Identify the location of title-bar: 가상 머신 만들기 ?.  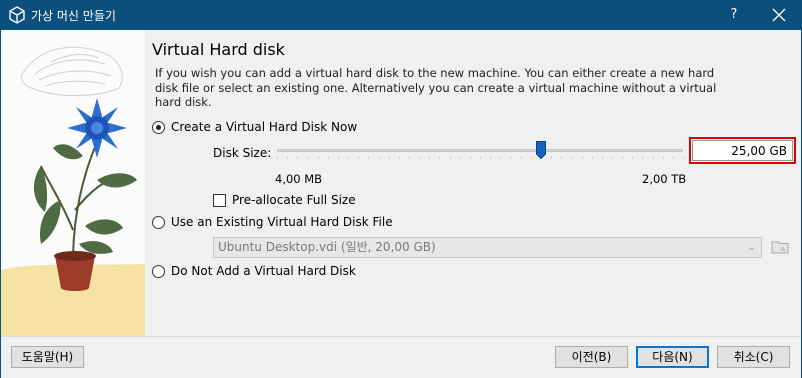
(401, 15).